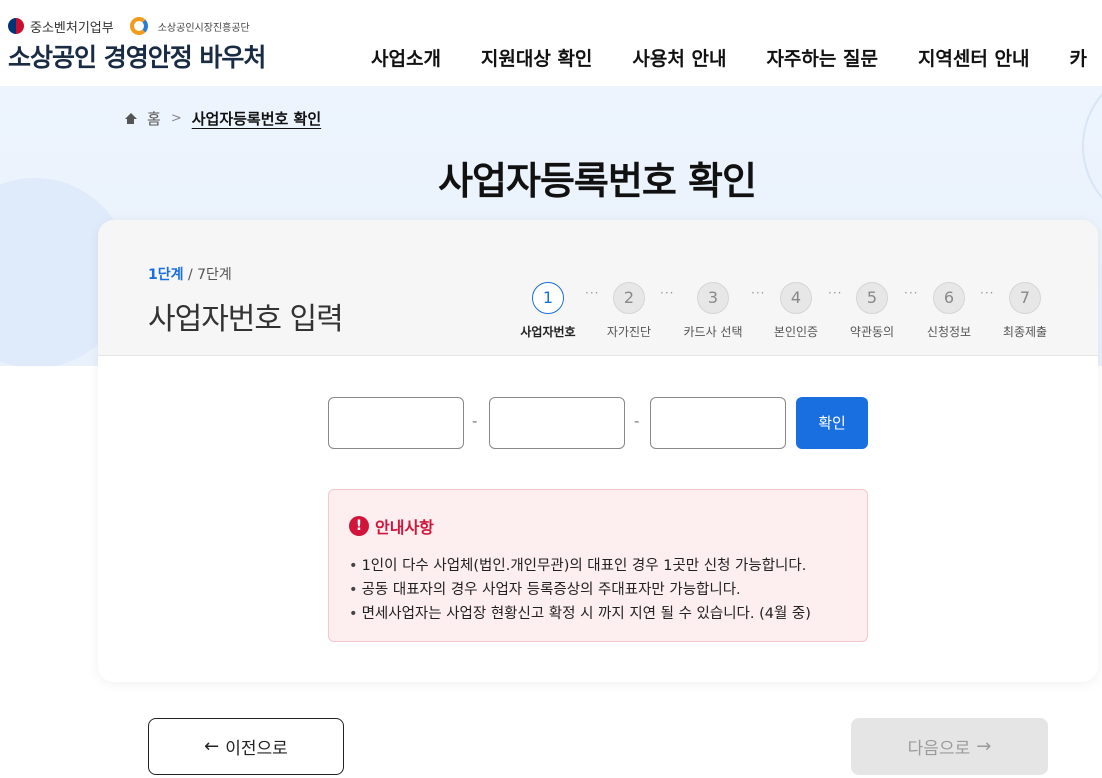 The image size is (1102, 778). I want to click on notice-title: ! 안내사항, so click(391, 526).